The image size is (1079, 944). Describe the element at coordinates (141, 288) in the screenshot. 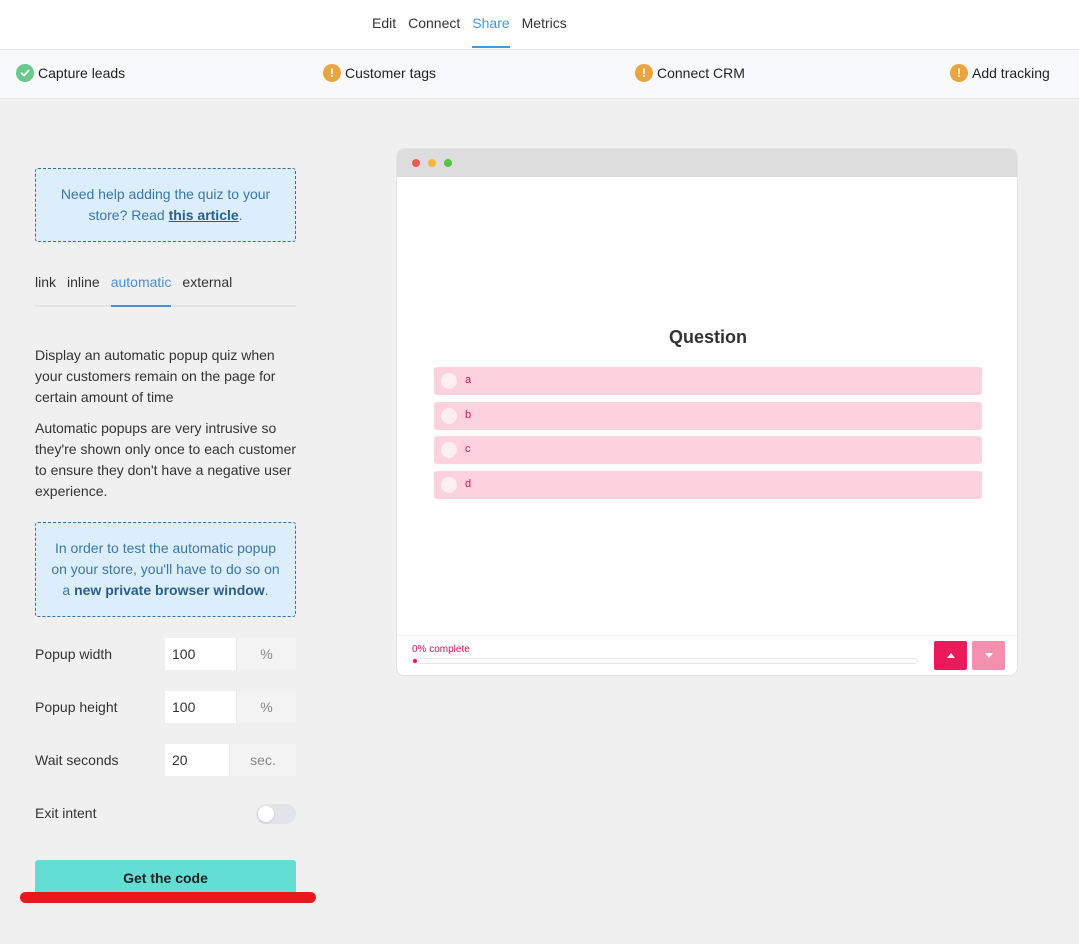

I see `tab-automatic: automatic` at that location.